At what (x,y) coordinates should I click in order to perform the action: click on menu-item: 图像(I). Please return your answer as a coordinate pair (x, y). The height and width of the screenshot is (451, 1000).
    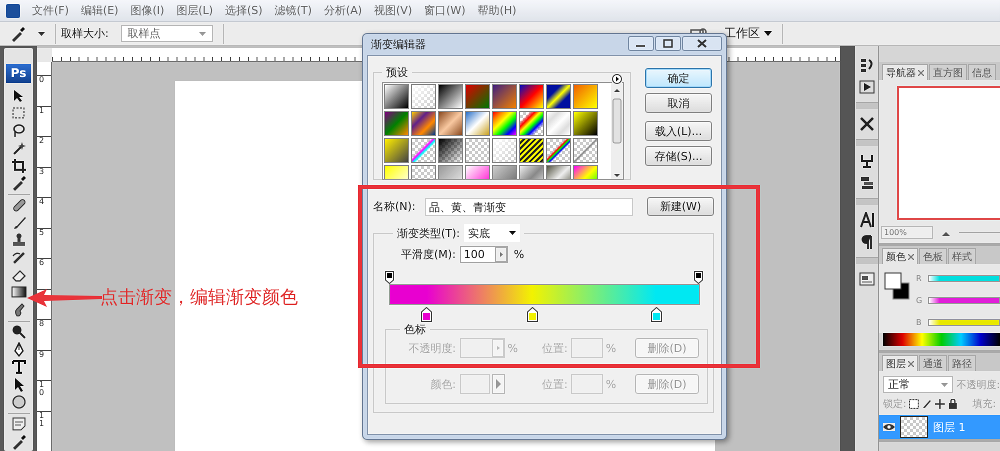
    Looking at the image, I should click on (147, 10).